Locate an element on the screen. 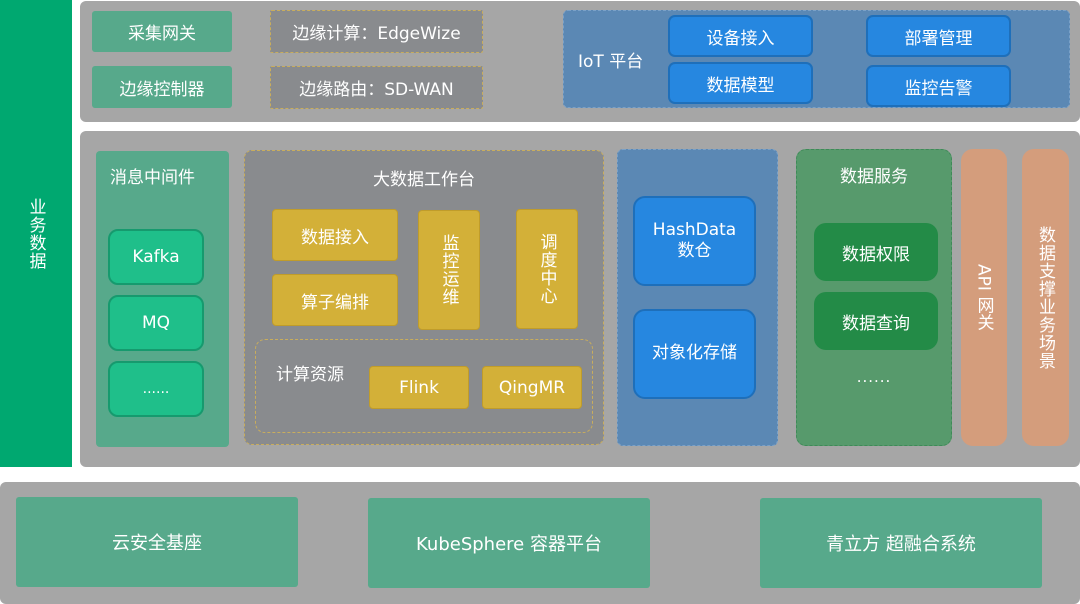 This screenshot has height=604, width=1080. iot-platform-label: IoT 平台 is located at coordinates (611, 61).